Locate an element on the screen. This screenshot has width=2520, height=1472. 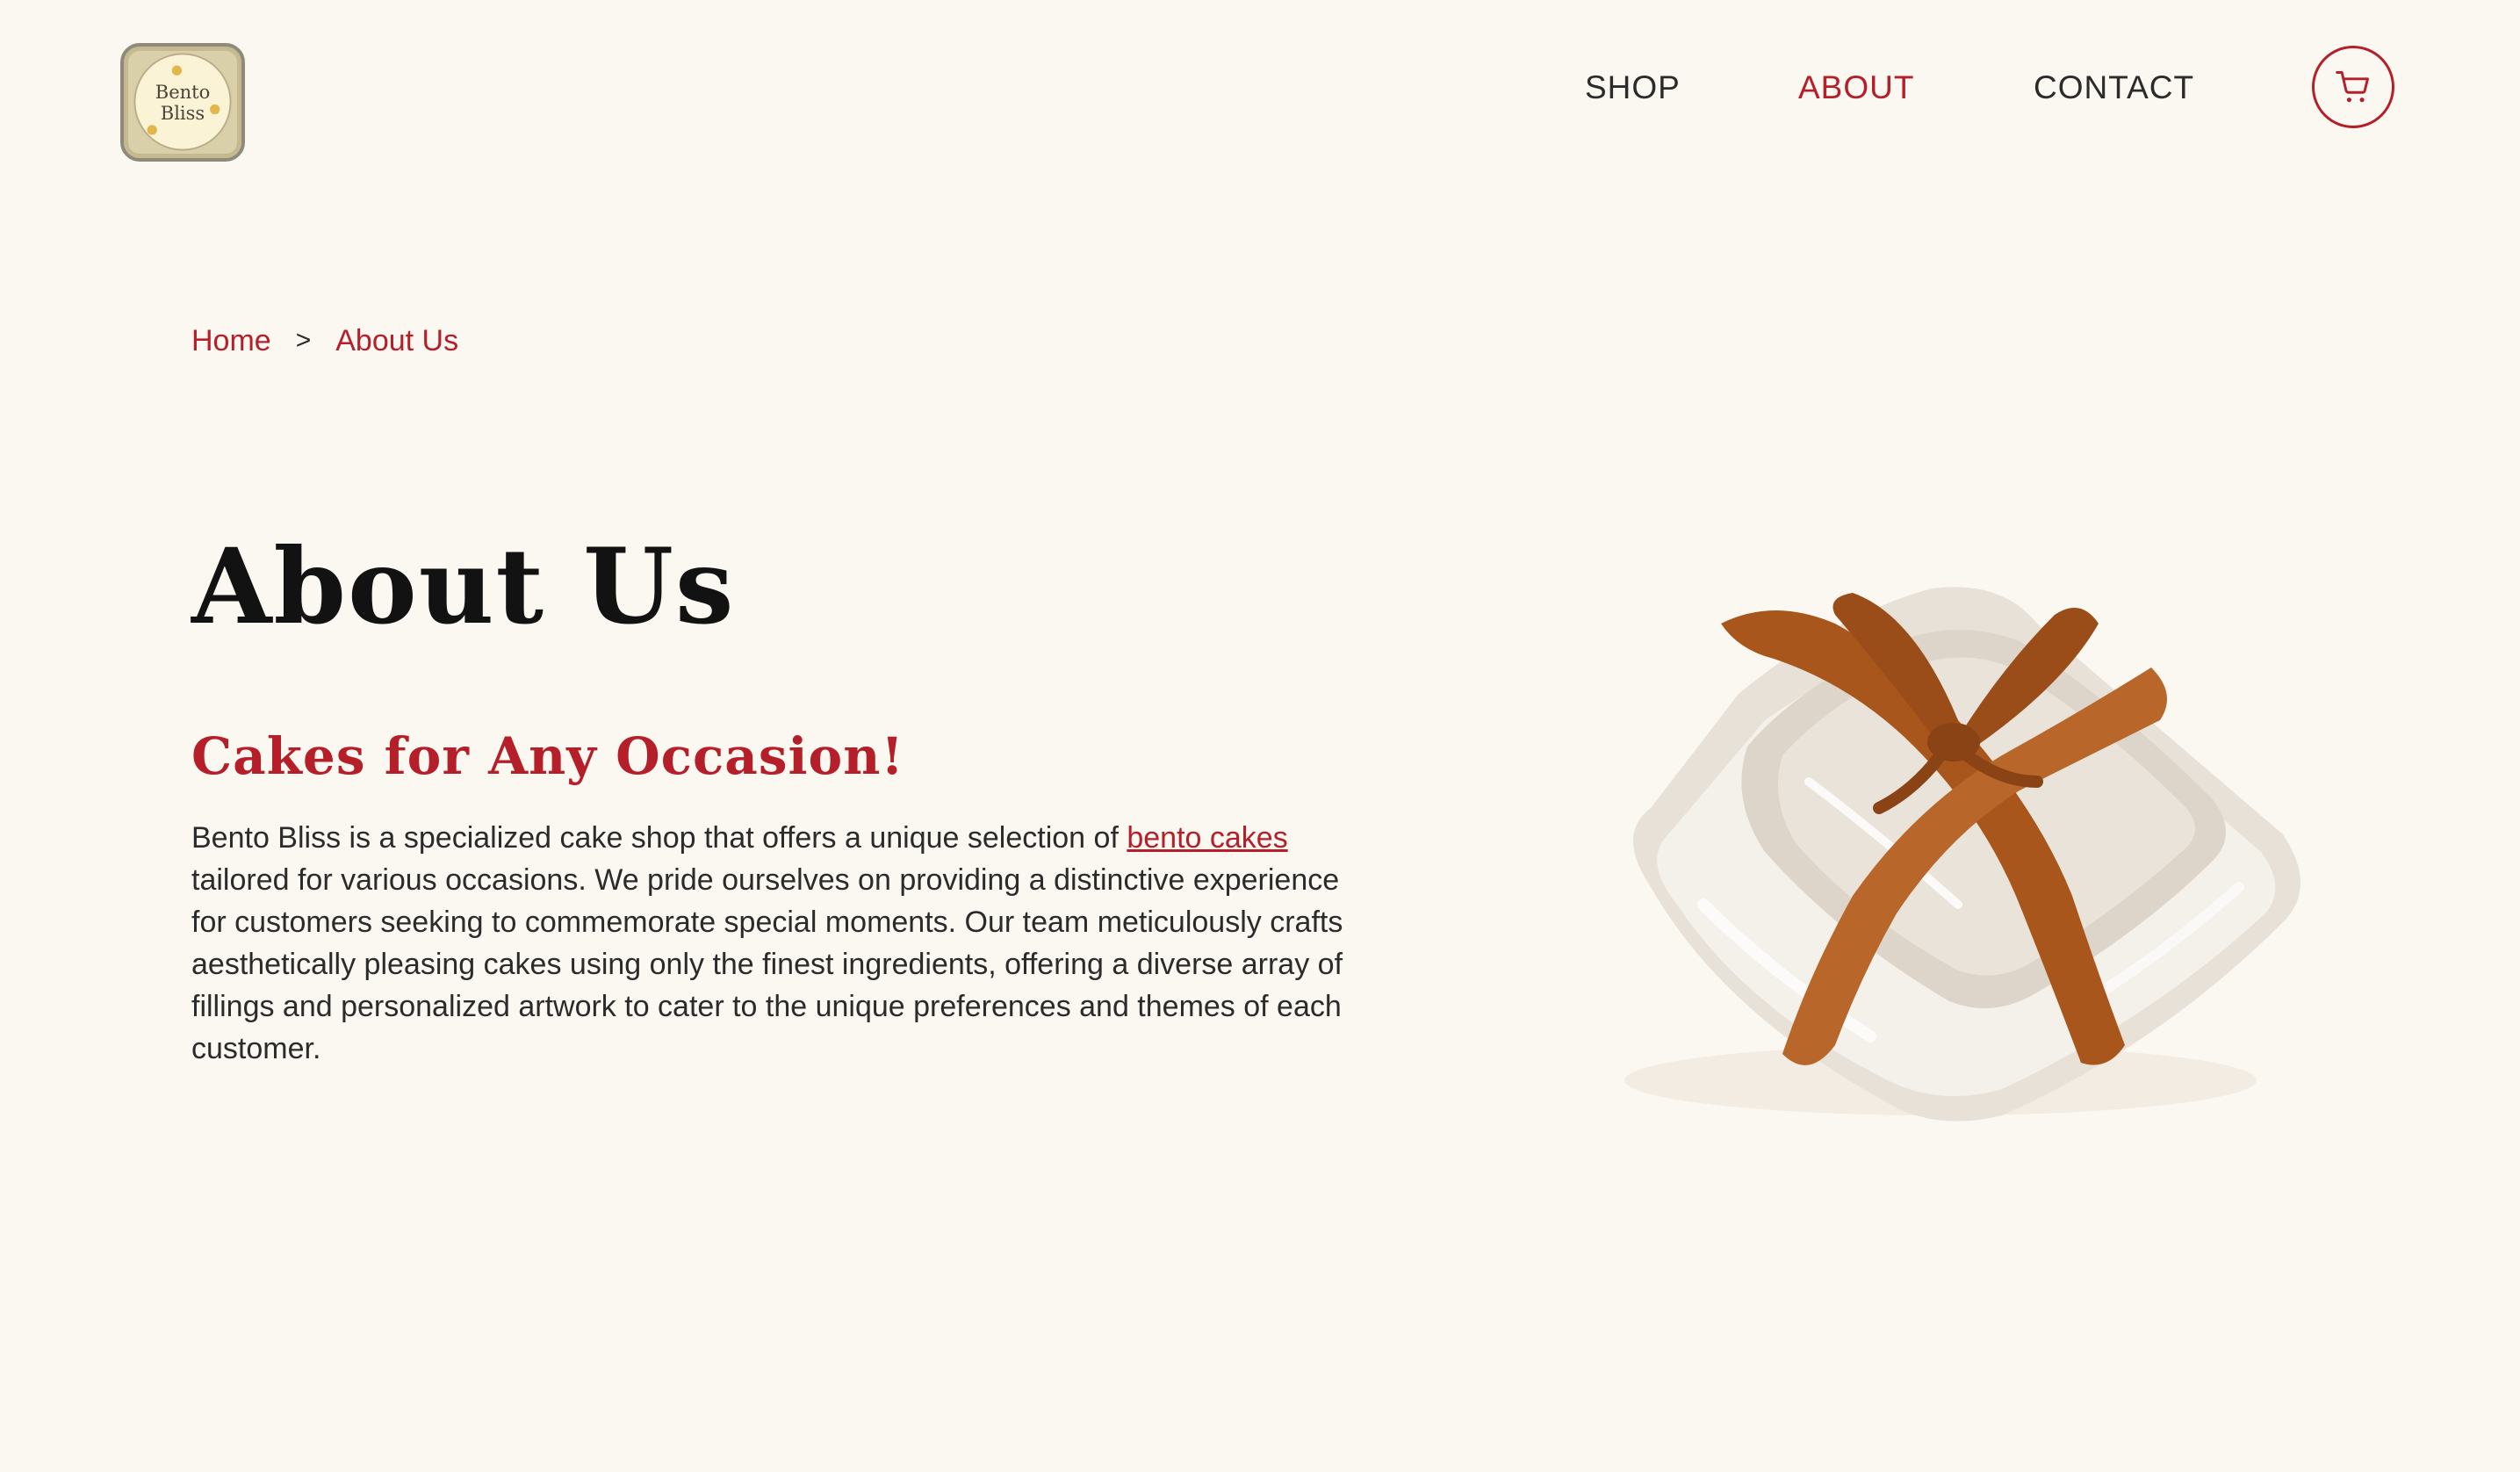
page-title: About Us is located at coordinates (463, 586).